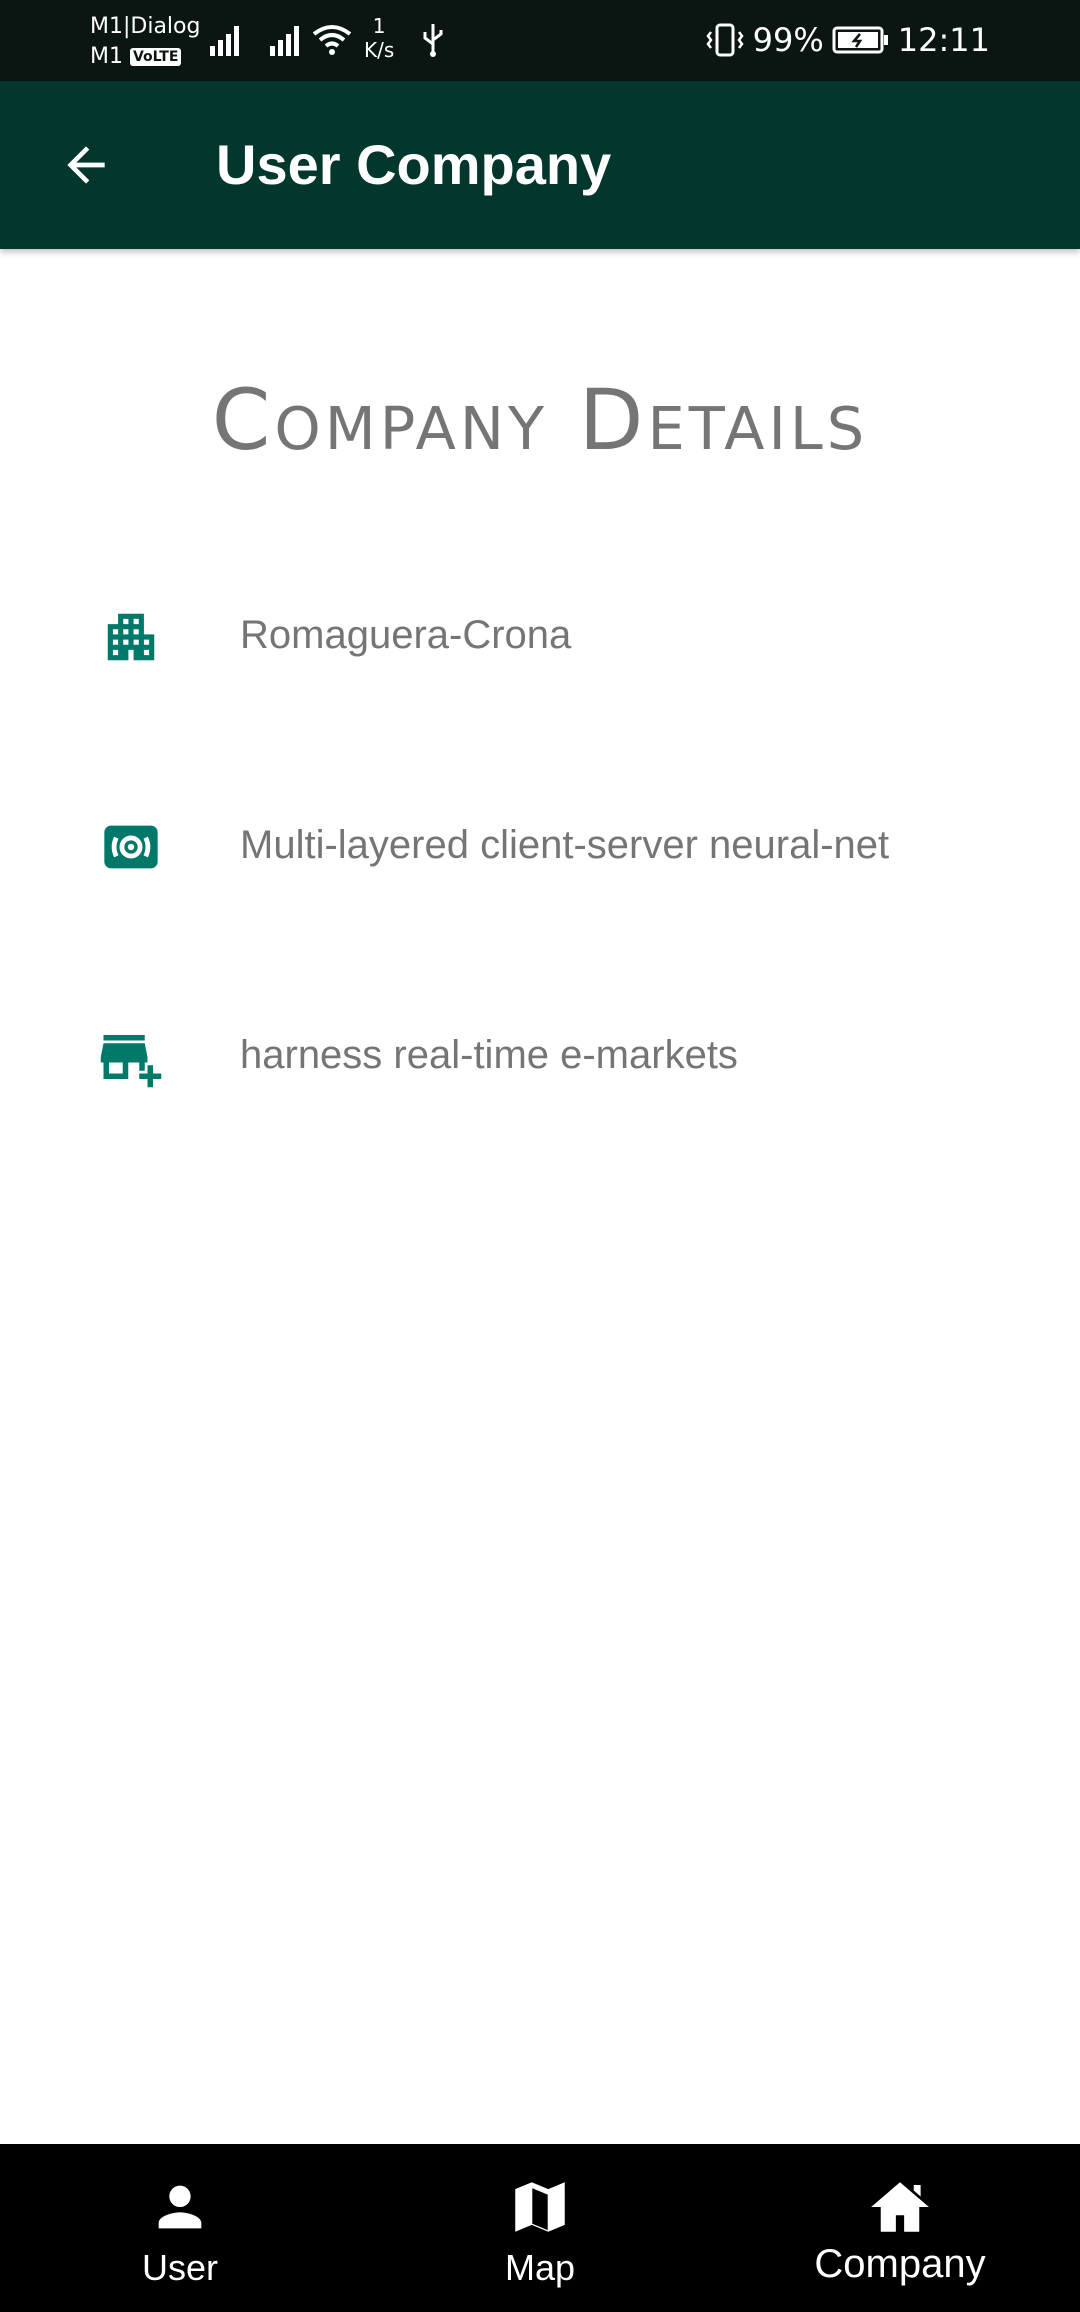  I want to click on battery-percent: 99%, so click(788, 40).